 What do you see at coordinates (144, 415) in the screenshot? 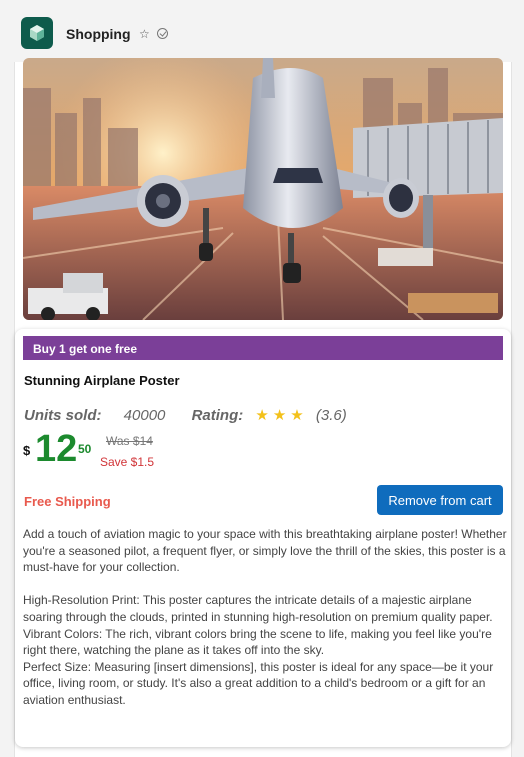
I see `units-sold-value: 40000` at bounding box center [144, 415].